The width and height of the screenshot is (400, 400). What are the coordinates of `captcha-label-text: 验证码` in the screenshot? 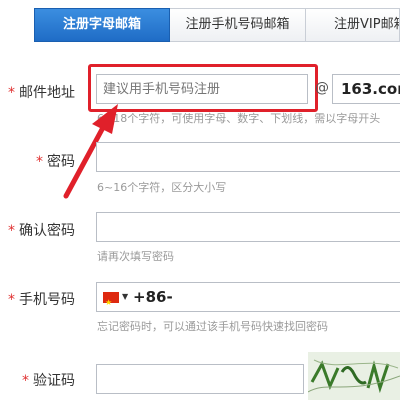 It's located at (54, 381).